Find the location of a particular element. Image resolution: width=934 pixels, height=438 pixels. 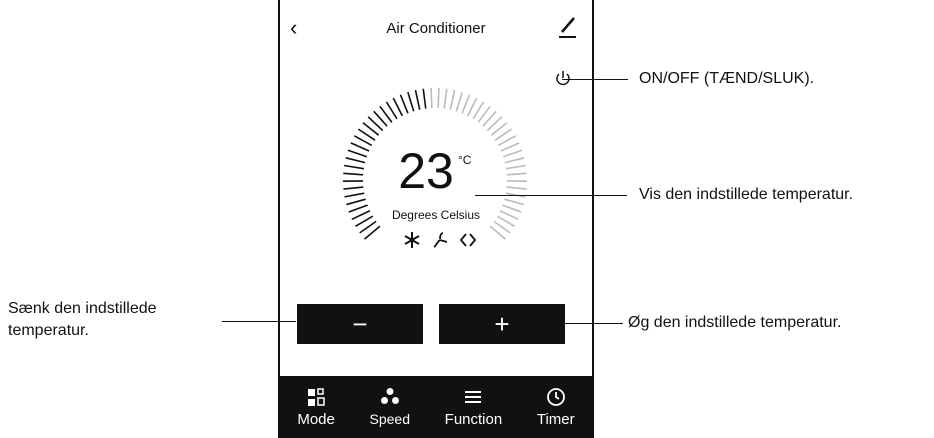

snowflake-icon is located at coordinates (412, 240).